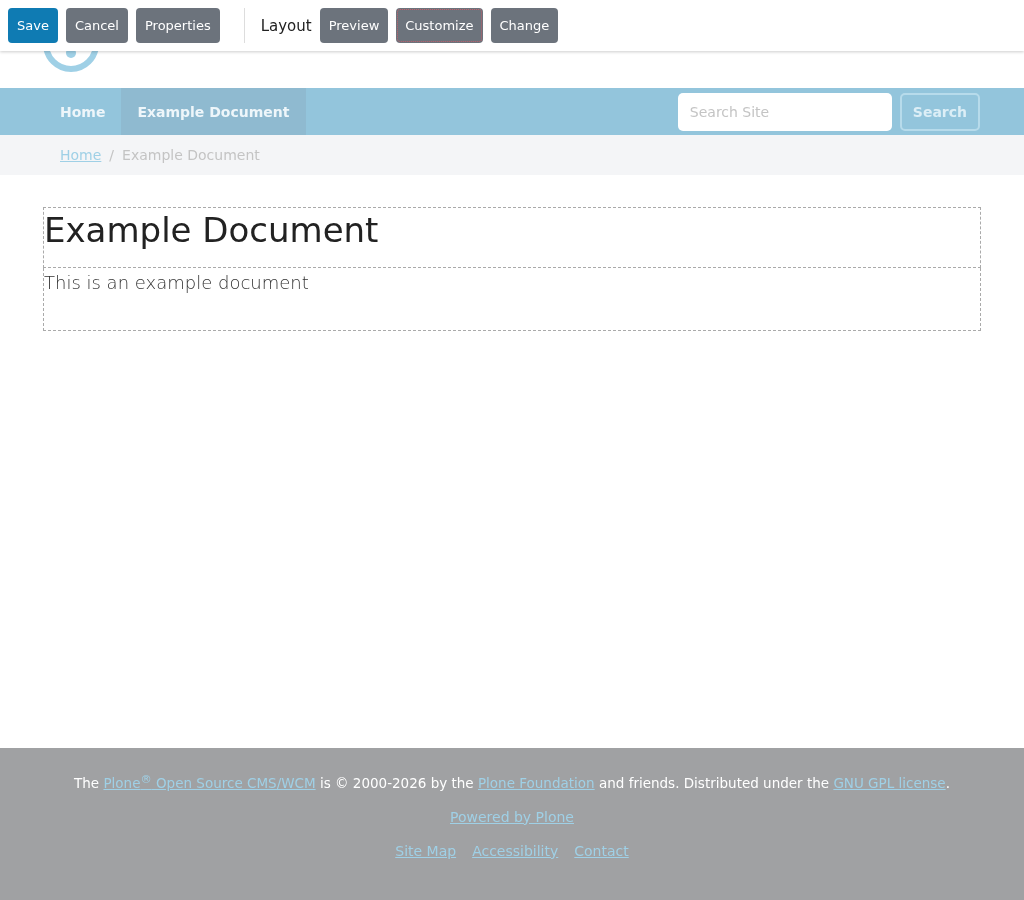  What do you see at coordinates (512, 299) in the screenshot?
I see `text-tile: This is an example document` at bounding box center [512, 299].